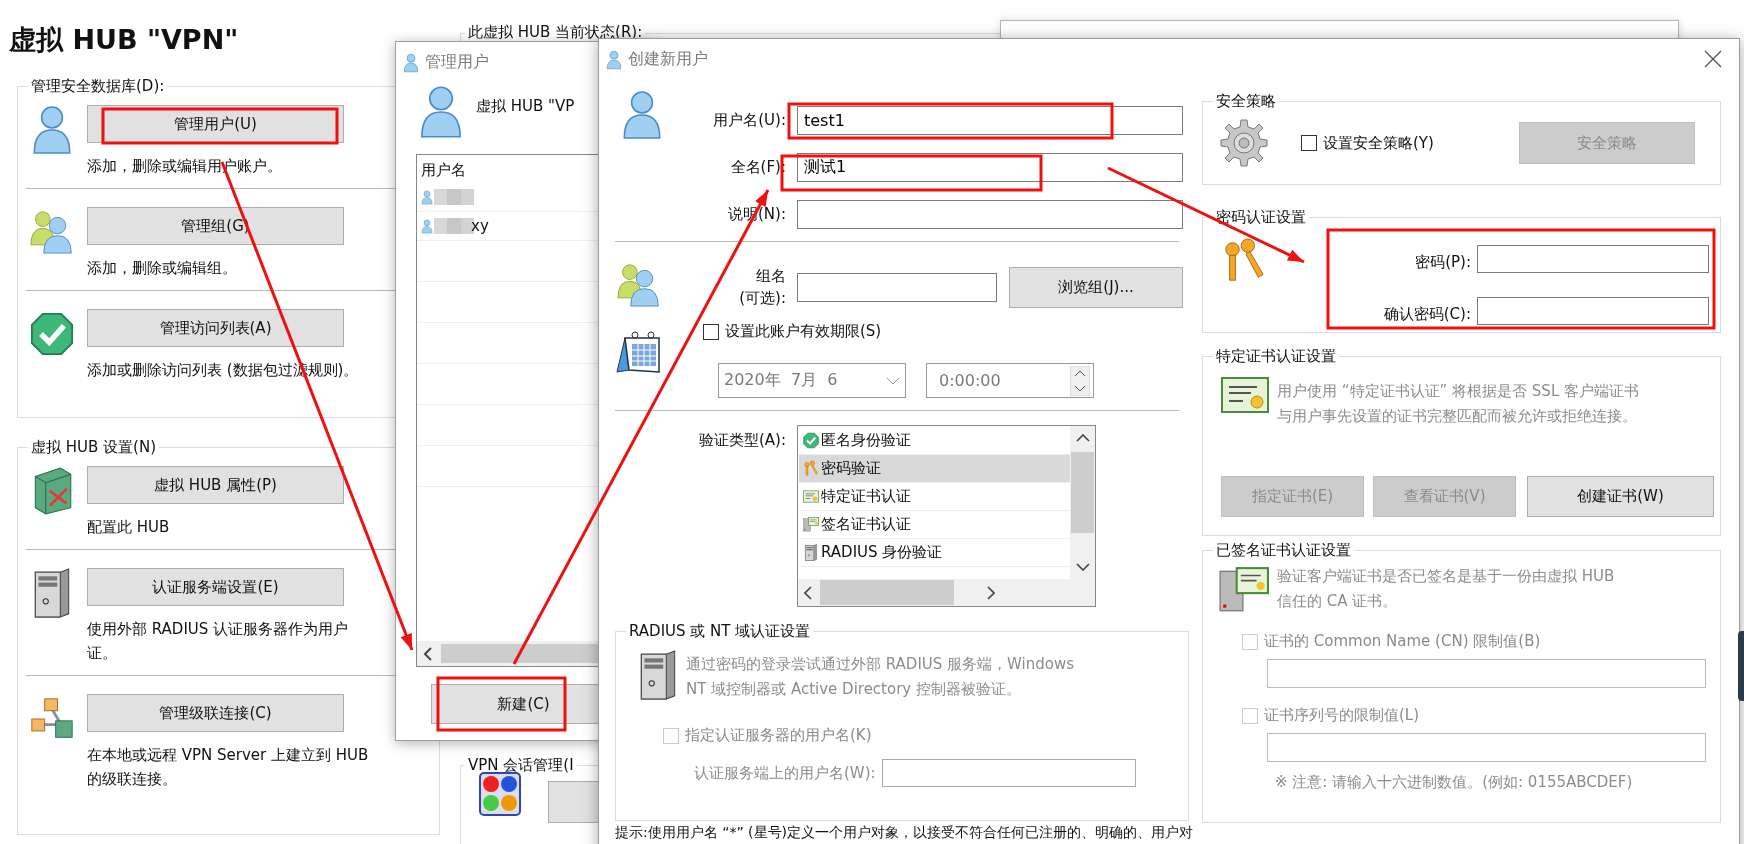 This screenshot has width=1744, height=844. Describe the element at coordinates (128, 527) in the screenshot. I see `description-text: 配置此 HUB` at that location.